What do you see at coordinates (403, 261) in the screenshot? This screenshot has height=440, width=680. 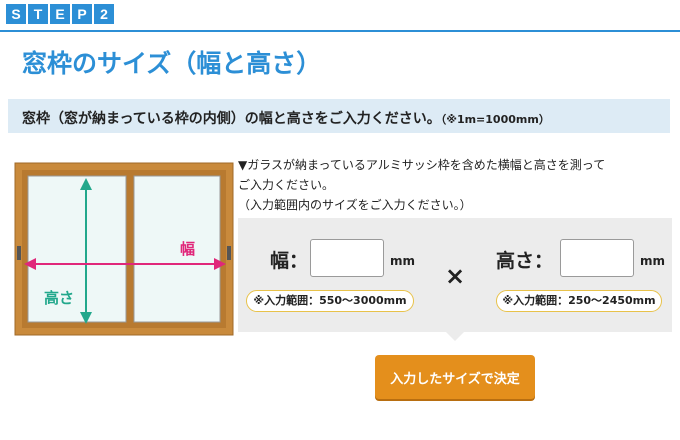 I see `width-unit: mm` at bounding box center [403, 261].